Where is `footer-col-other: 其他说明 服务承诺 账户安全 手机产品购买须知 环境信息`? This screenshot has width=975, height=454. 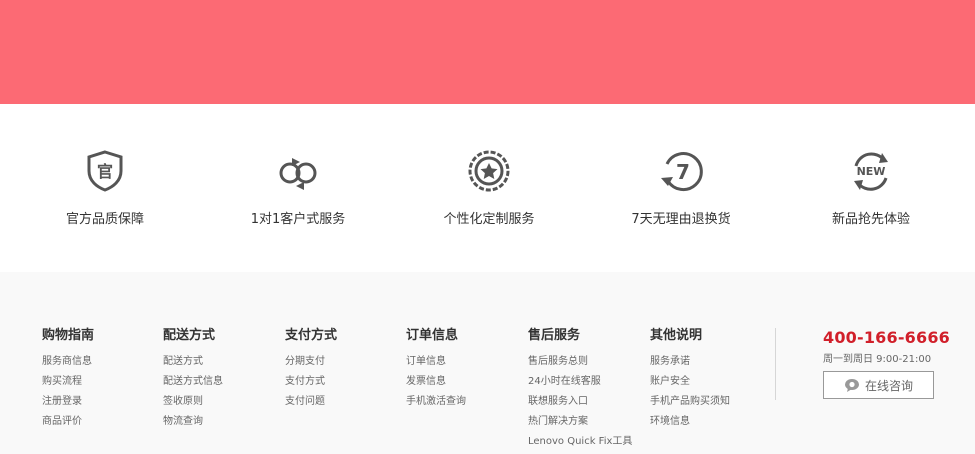
footer-col-other: 其他说明 服务承诺 账户安全 手机产品购买须知 环境信息 is located at coordinates (690, 378).